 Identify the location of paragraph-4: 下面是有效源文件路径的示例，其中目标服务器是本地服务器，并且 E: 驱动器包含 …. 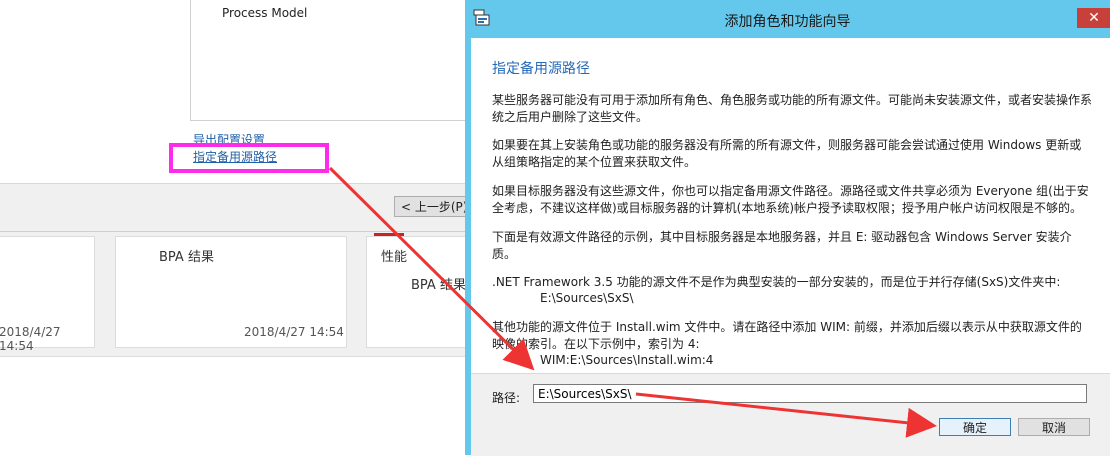
(782, 245).